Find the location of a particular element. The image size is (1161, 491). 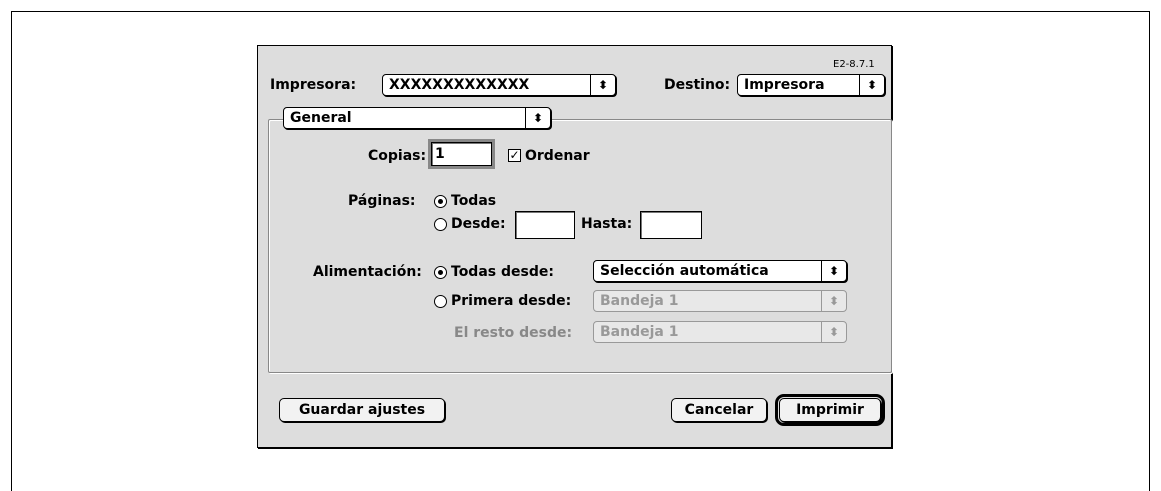

pages-from-radio is located at coordinates (440, 224).